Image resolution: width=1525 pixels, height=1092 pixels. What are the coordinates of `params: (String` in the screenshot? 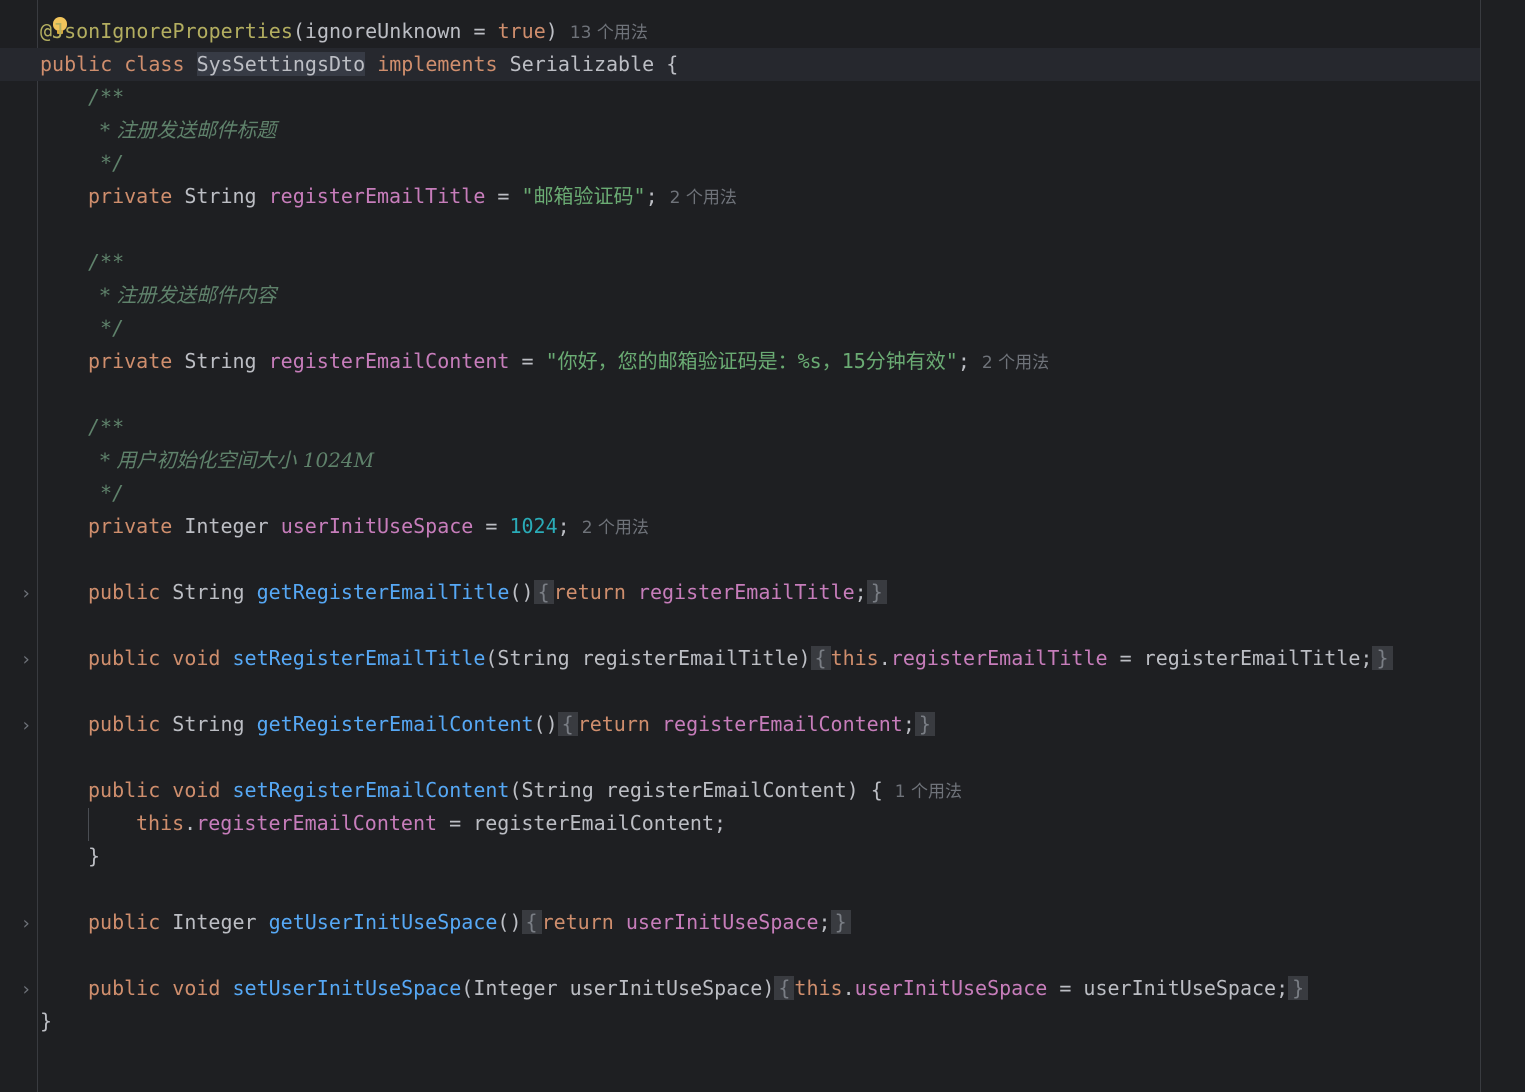 It's located at (533, 658).